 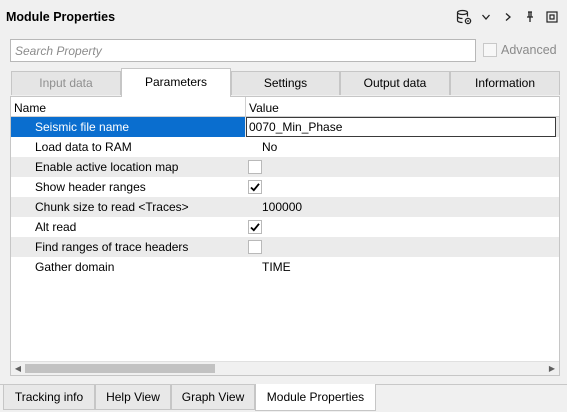 I want to click on property-name: Find ranges of trace headers, so click(x=112, y=247).